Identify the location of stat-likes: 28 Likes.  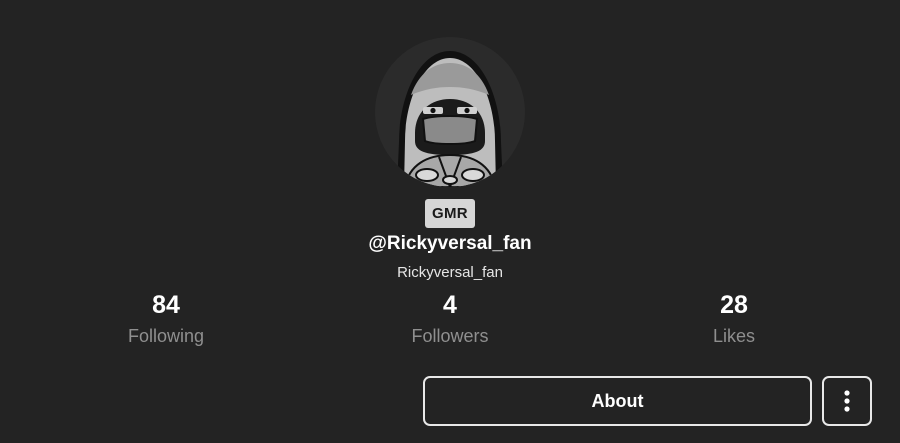
(734, 319).